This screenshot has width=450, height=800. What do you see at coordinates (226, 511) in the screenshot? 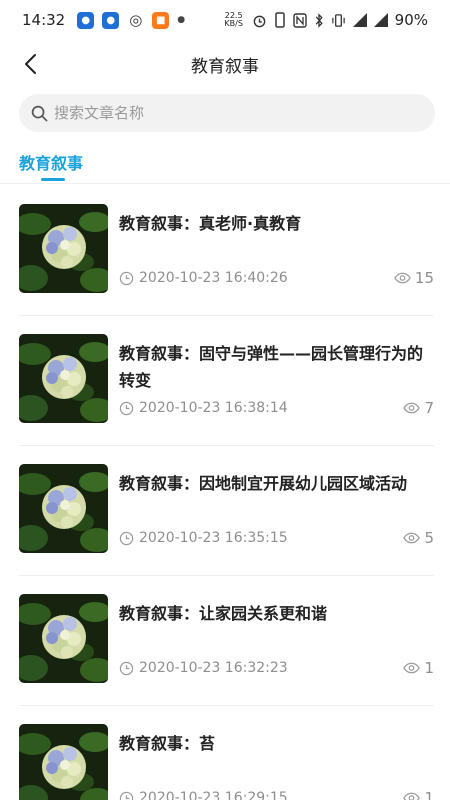
I see `list-item: 教育叙事：因地制宜开展幼儿园区域活动 2020-10-23 16:35:15 5` at bounding box center [226, 511].